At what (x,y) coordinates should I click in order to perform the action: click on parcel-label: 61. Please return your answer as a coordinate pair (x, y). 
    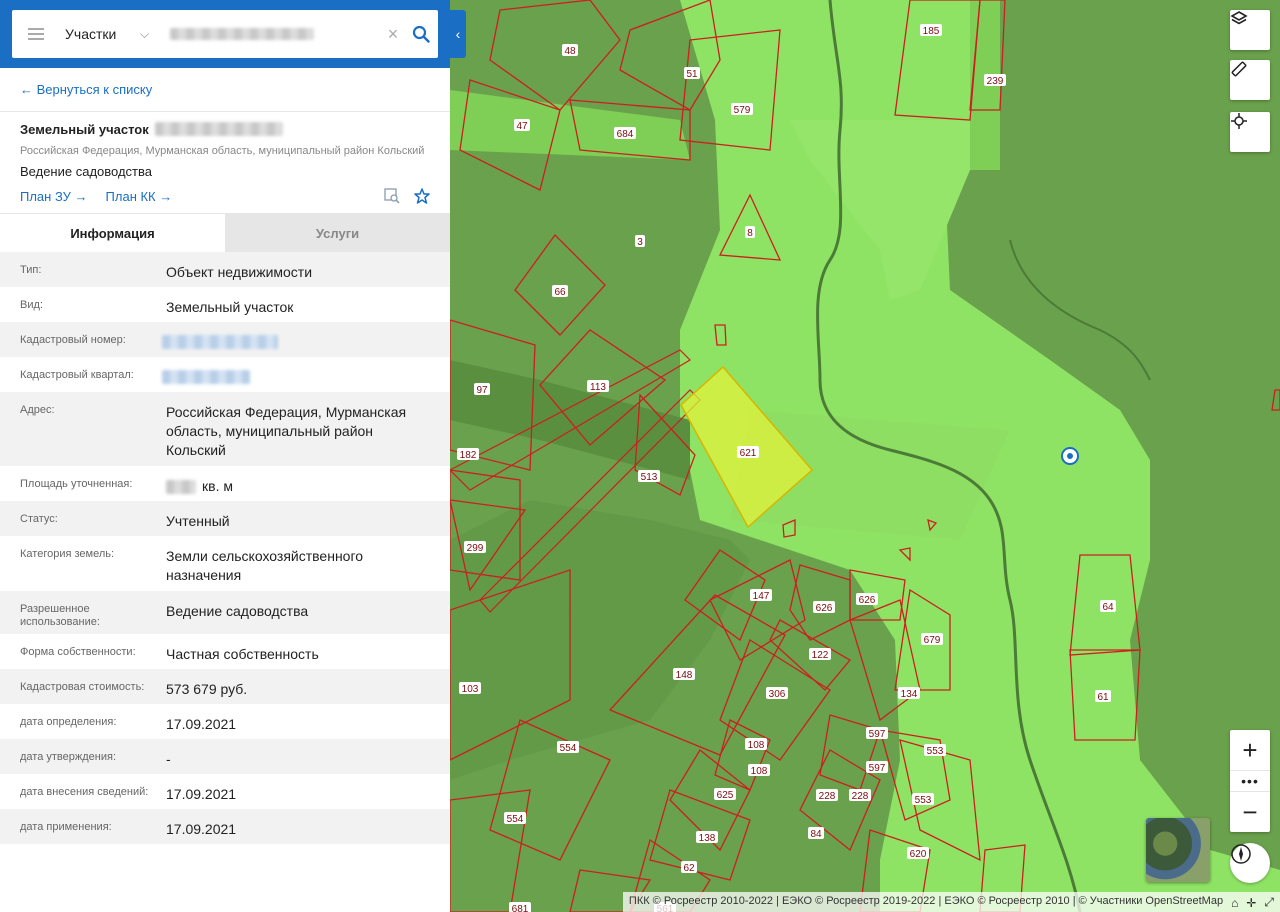
    Looking at the image, I should click on (1103, 696).